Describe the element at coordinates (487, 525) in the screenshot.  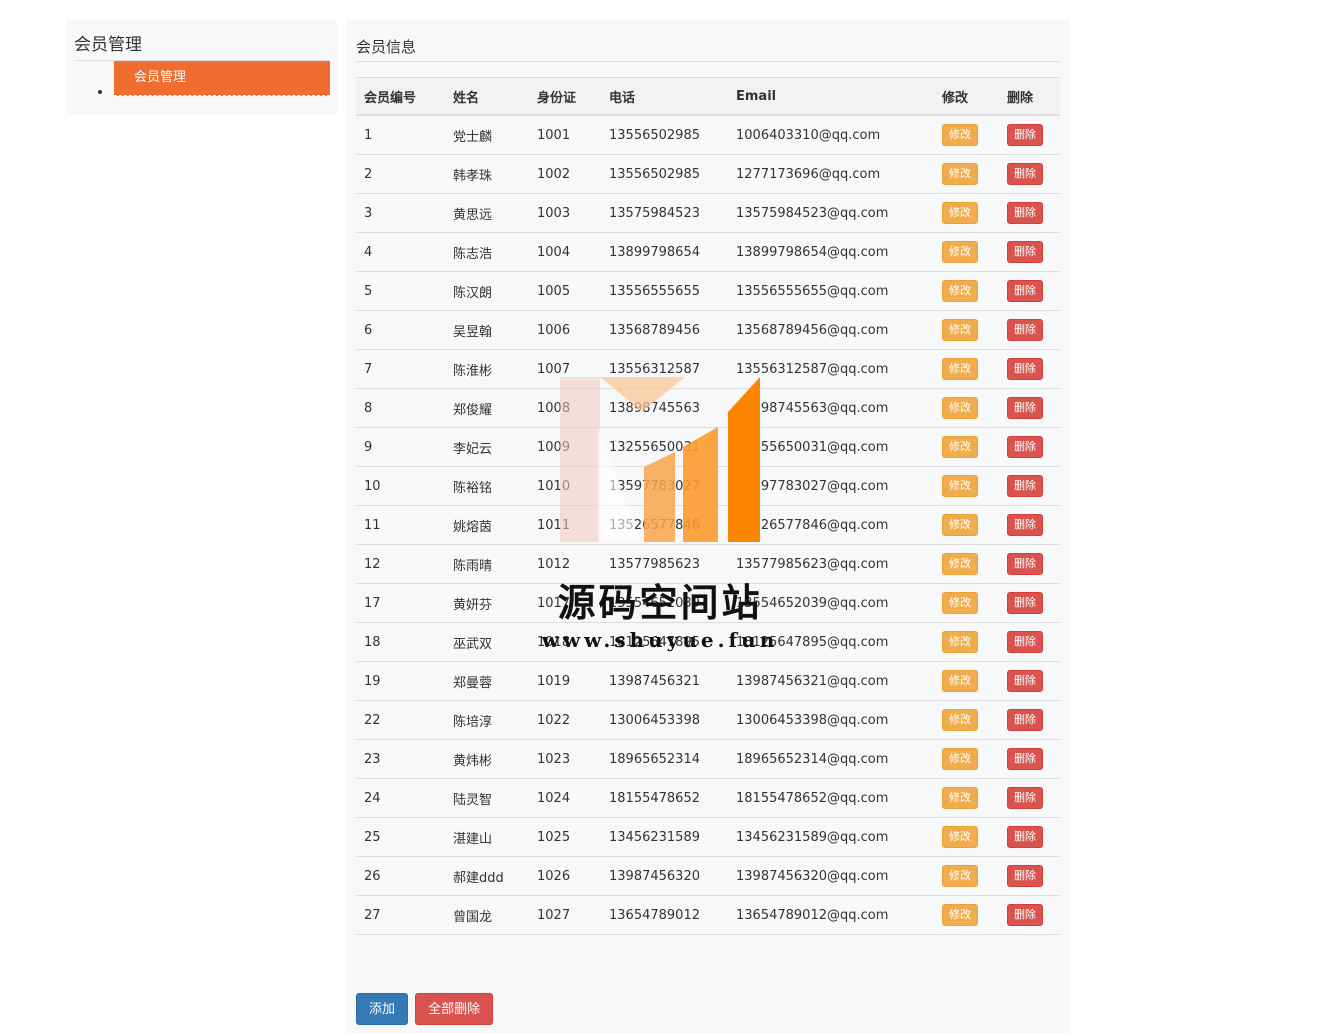
I see `name-cell: 姚熔茵` at that location.